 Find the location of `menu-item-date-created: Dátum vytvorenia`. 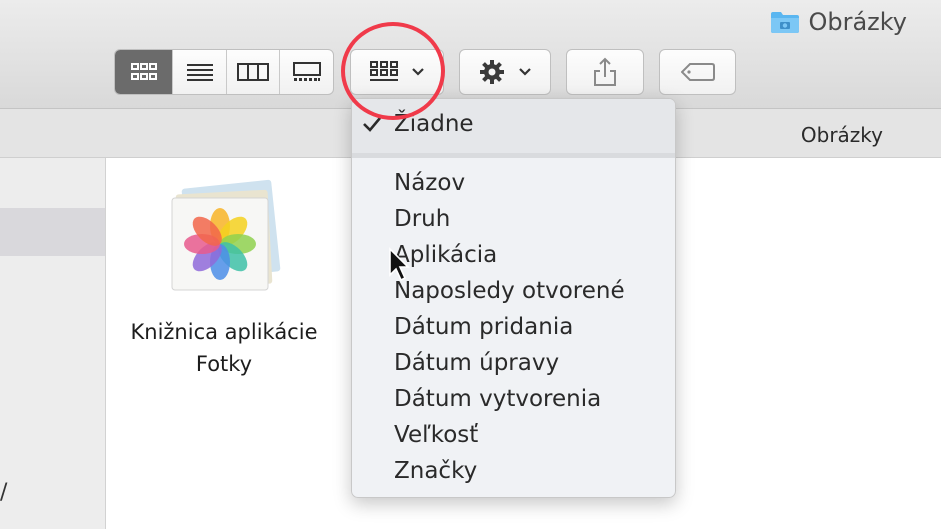

menu-item-date-created: Dátum vytvorenia is located at coordinates (497, 399).